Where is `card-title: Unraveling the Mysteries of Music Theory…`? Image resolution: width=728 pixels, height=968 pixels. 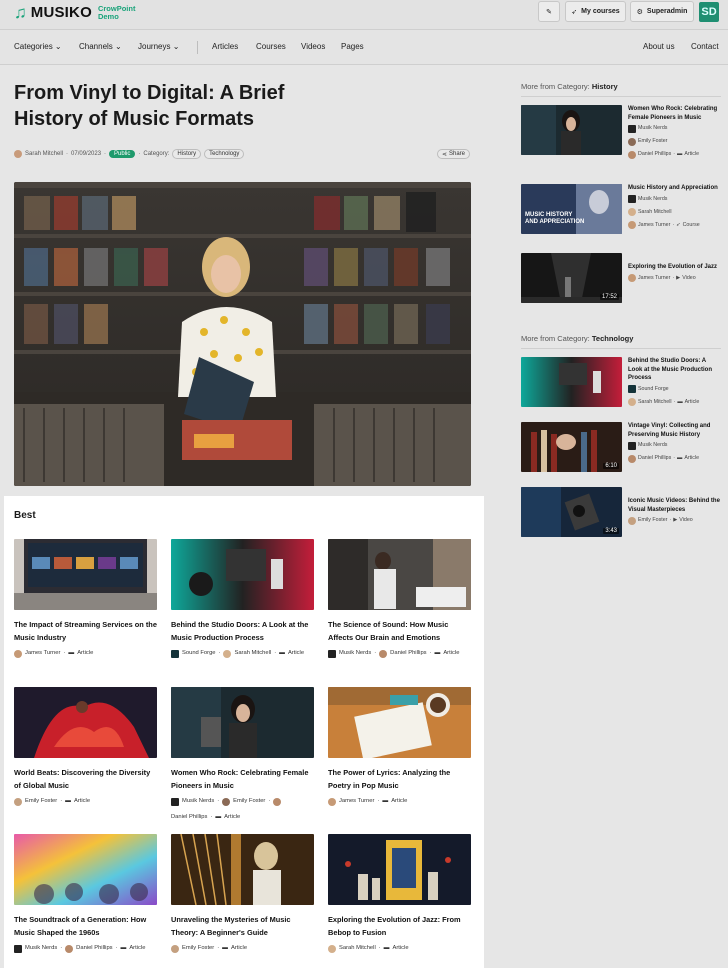
card-title: Unraveling the Mysteries of Music Theory… is located at coordinates (242, 926).